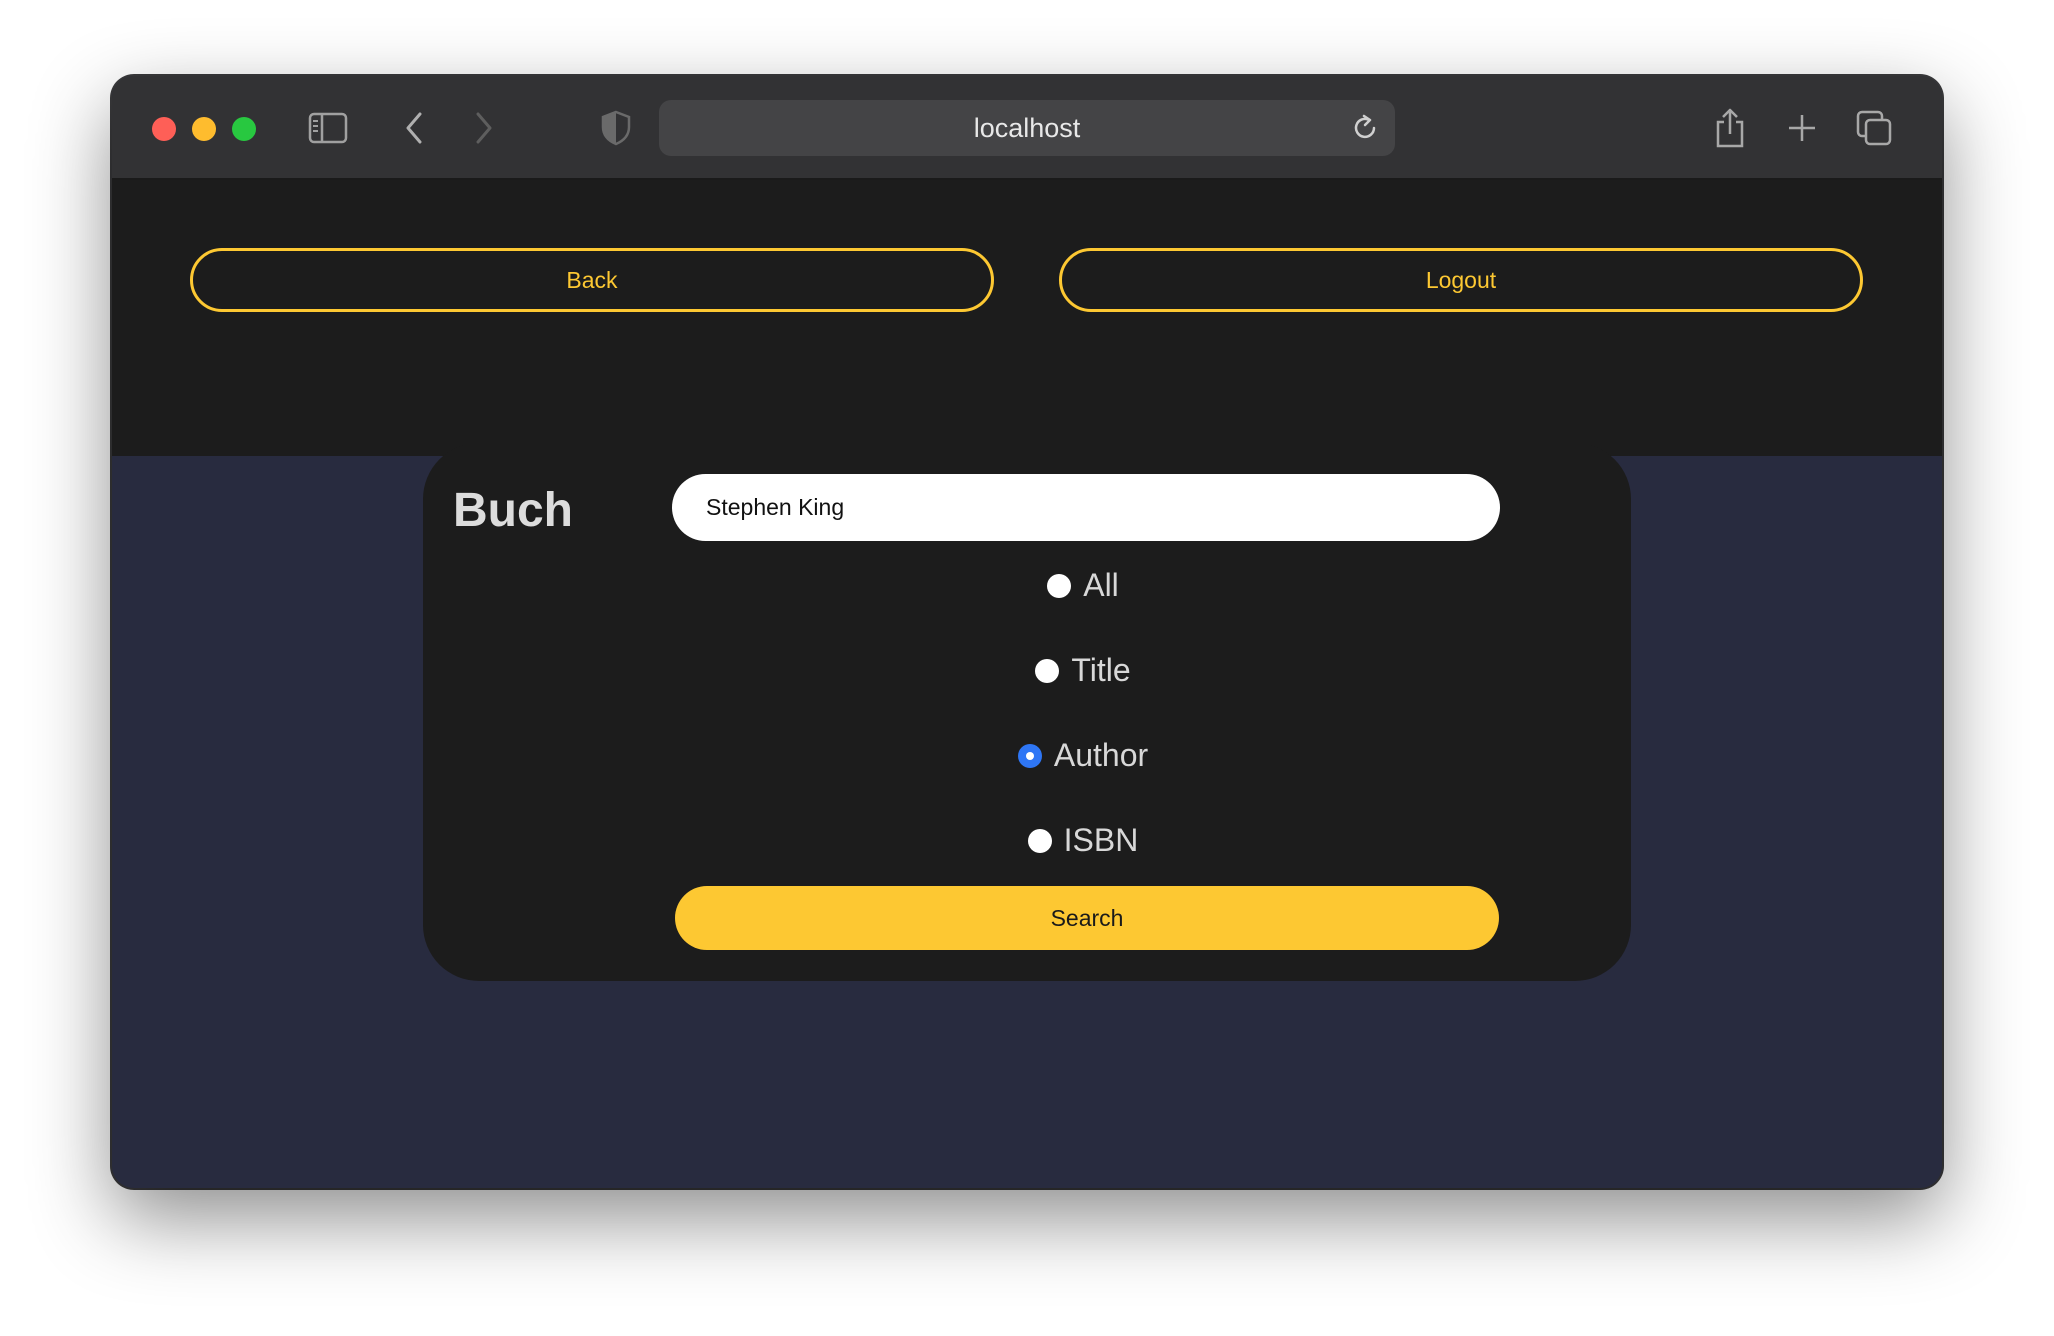  What do you see at coordinates (1730, 128) in the screenshot?
I see `share-icon` at bounding box center [1730, 128].